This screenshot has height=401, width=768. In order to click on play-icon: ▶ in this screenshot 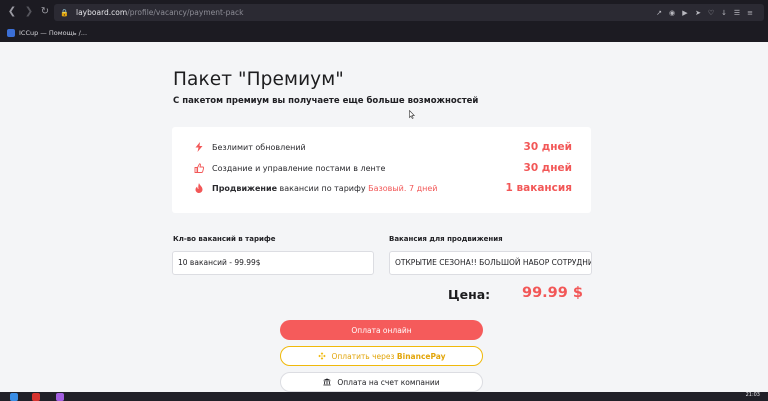, I will do `click(685, 13)`.